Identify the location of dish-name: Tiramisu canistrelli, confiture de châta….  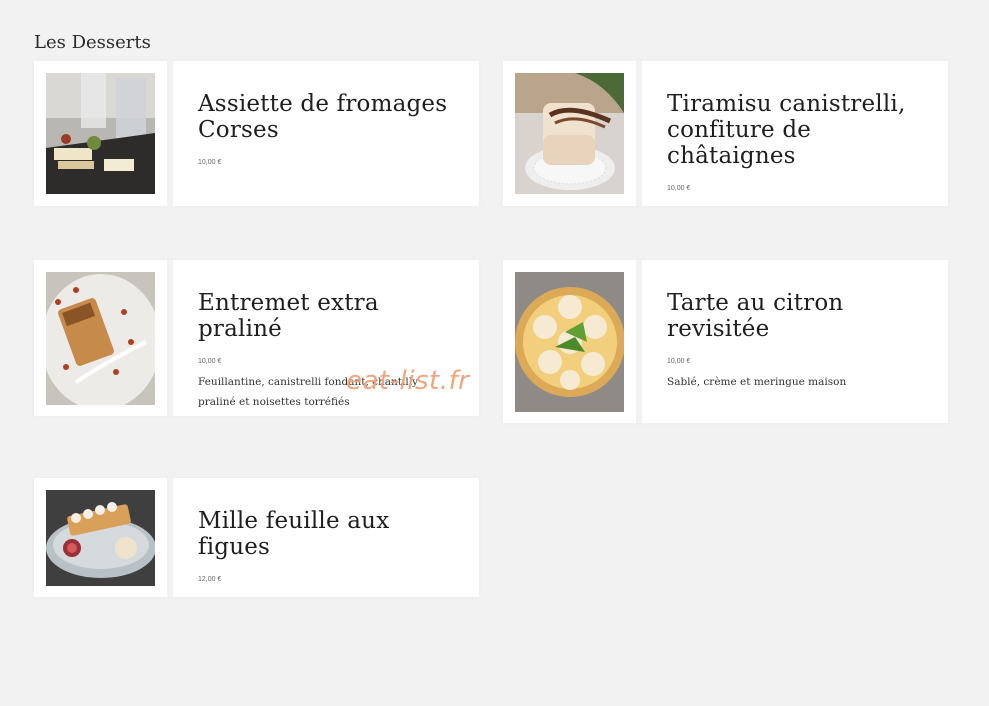
(786, 130).